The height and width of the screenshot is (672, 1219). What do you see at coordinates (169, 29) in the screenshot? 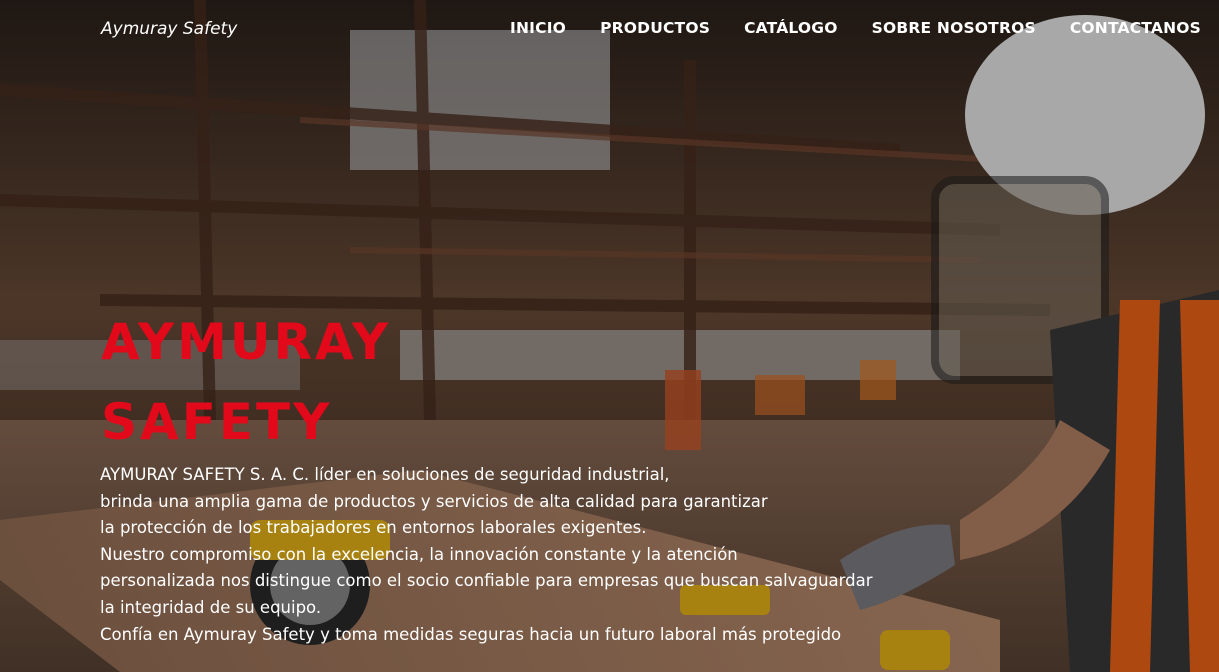
I see `brand-logo-text: Aymuray Safety` at bounding box center [169, 29].